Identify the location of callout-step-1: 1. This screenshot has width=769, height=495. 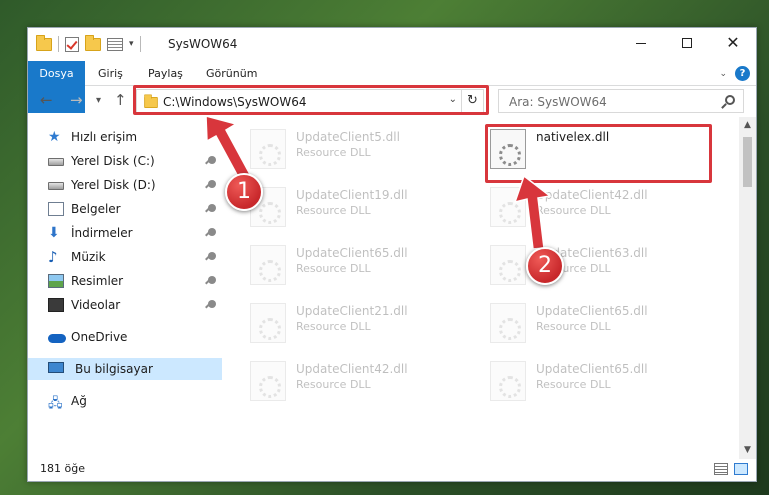
(244, 192).